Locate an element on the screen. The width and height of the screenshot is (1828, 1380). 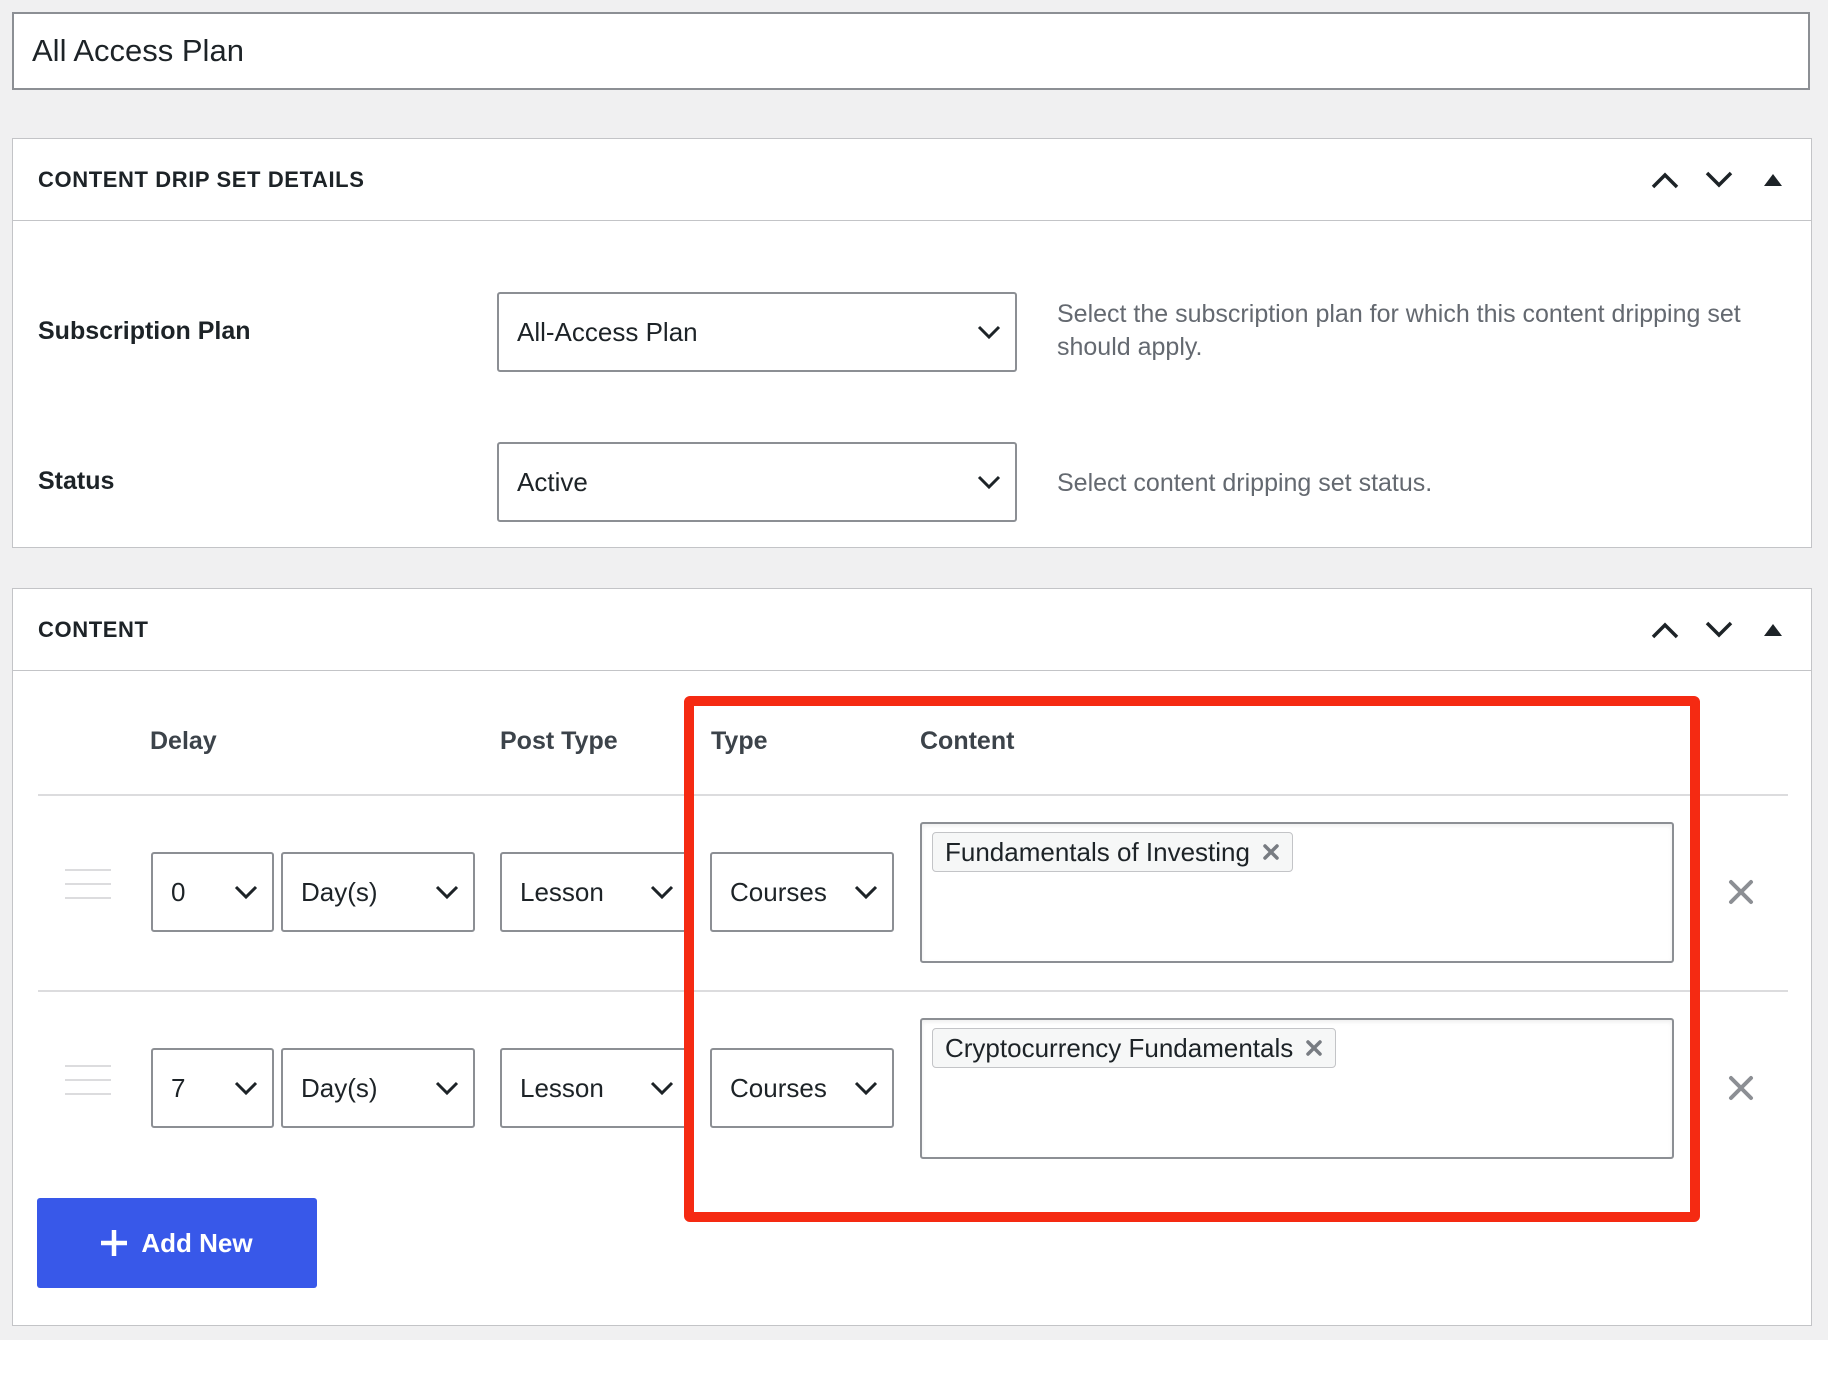
delay-value: 0 is located at coordinates (178, 891).